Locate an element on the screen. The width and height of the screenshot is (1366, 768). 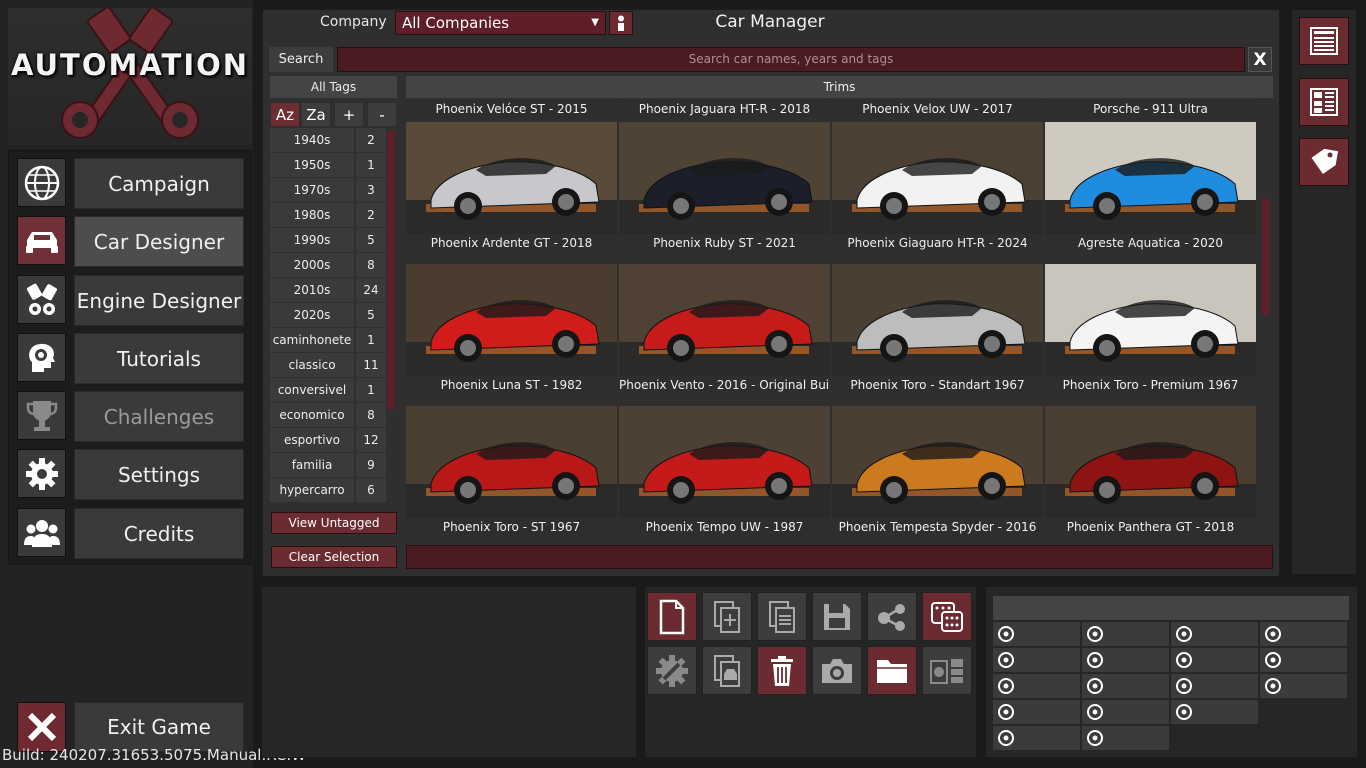
campaign-button: Campaign is located at coordinates (159, 183).